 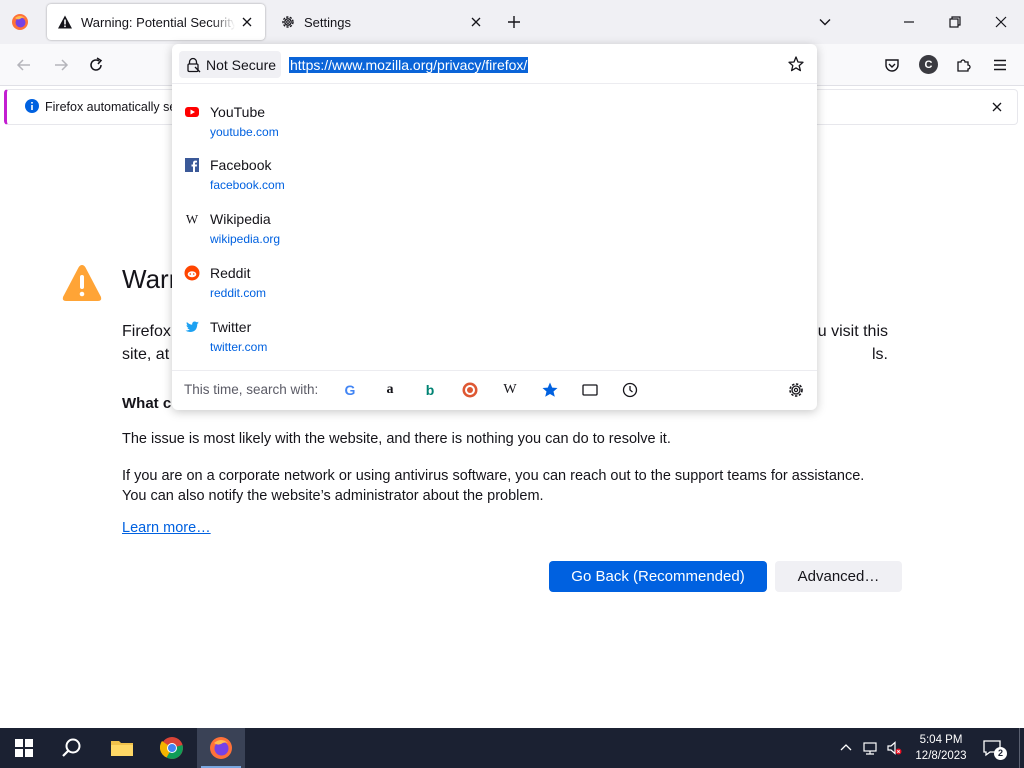 I want to click on url-input: https://www.mozilla.org/privacy/firefox/, so click(x=409, y=65).